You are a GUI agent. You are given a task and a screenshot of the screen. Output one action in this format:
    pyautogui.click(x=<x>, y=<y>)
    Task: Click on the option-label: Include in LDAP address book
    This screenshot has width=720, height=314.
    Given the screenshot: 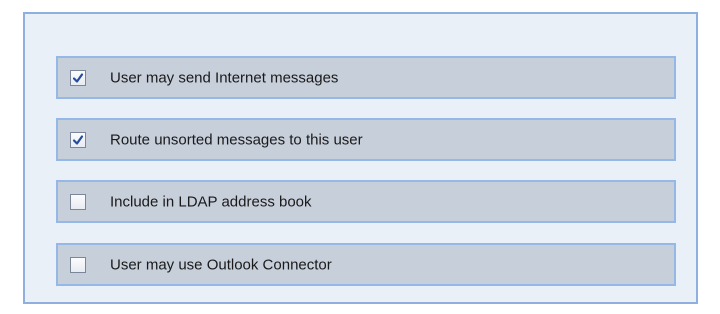 What is the action you would take?
    pyautogui.click(x=211, y=201)
    